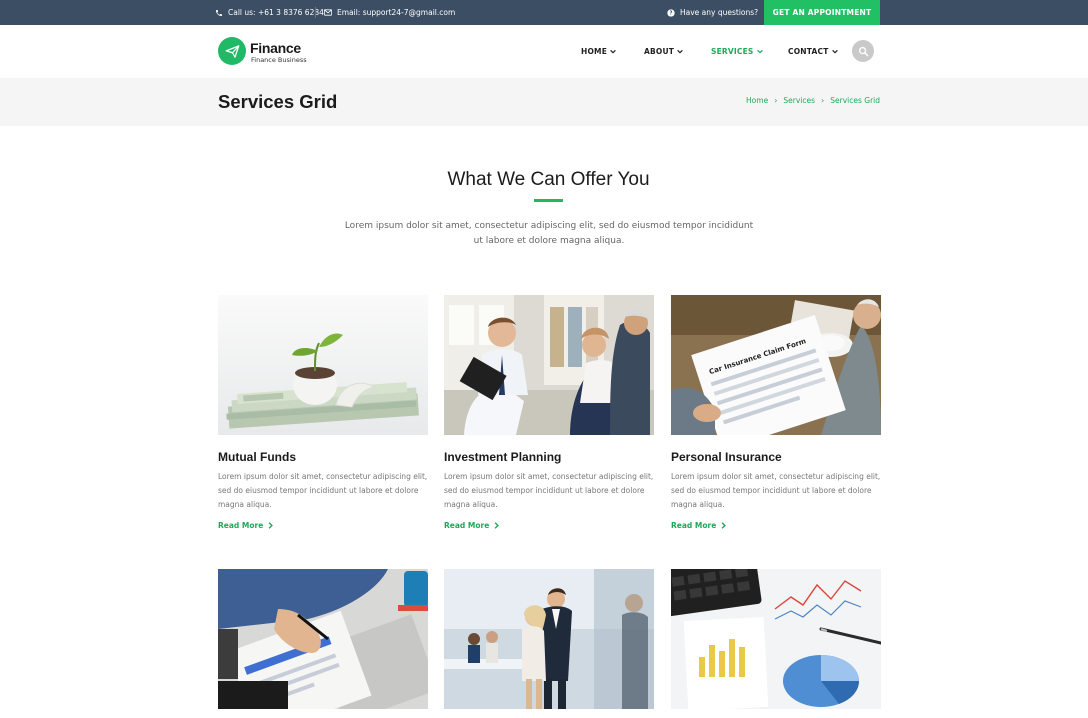  What do you see at coordinates (275, 48) in the screenshot?
I see `brand-name: Finance` at bounding box center [275, 48].